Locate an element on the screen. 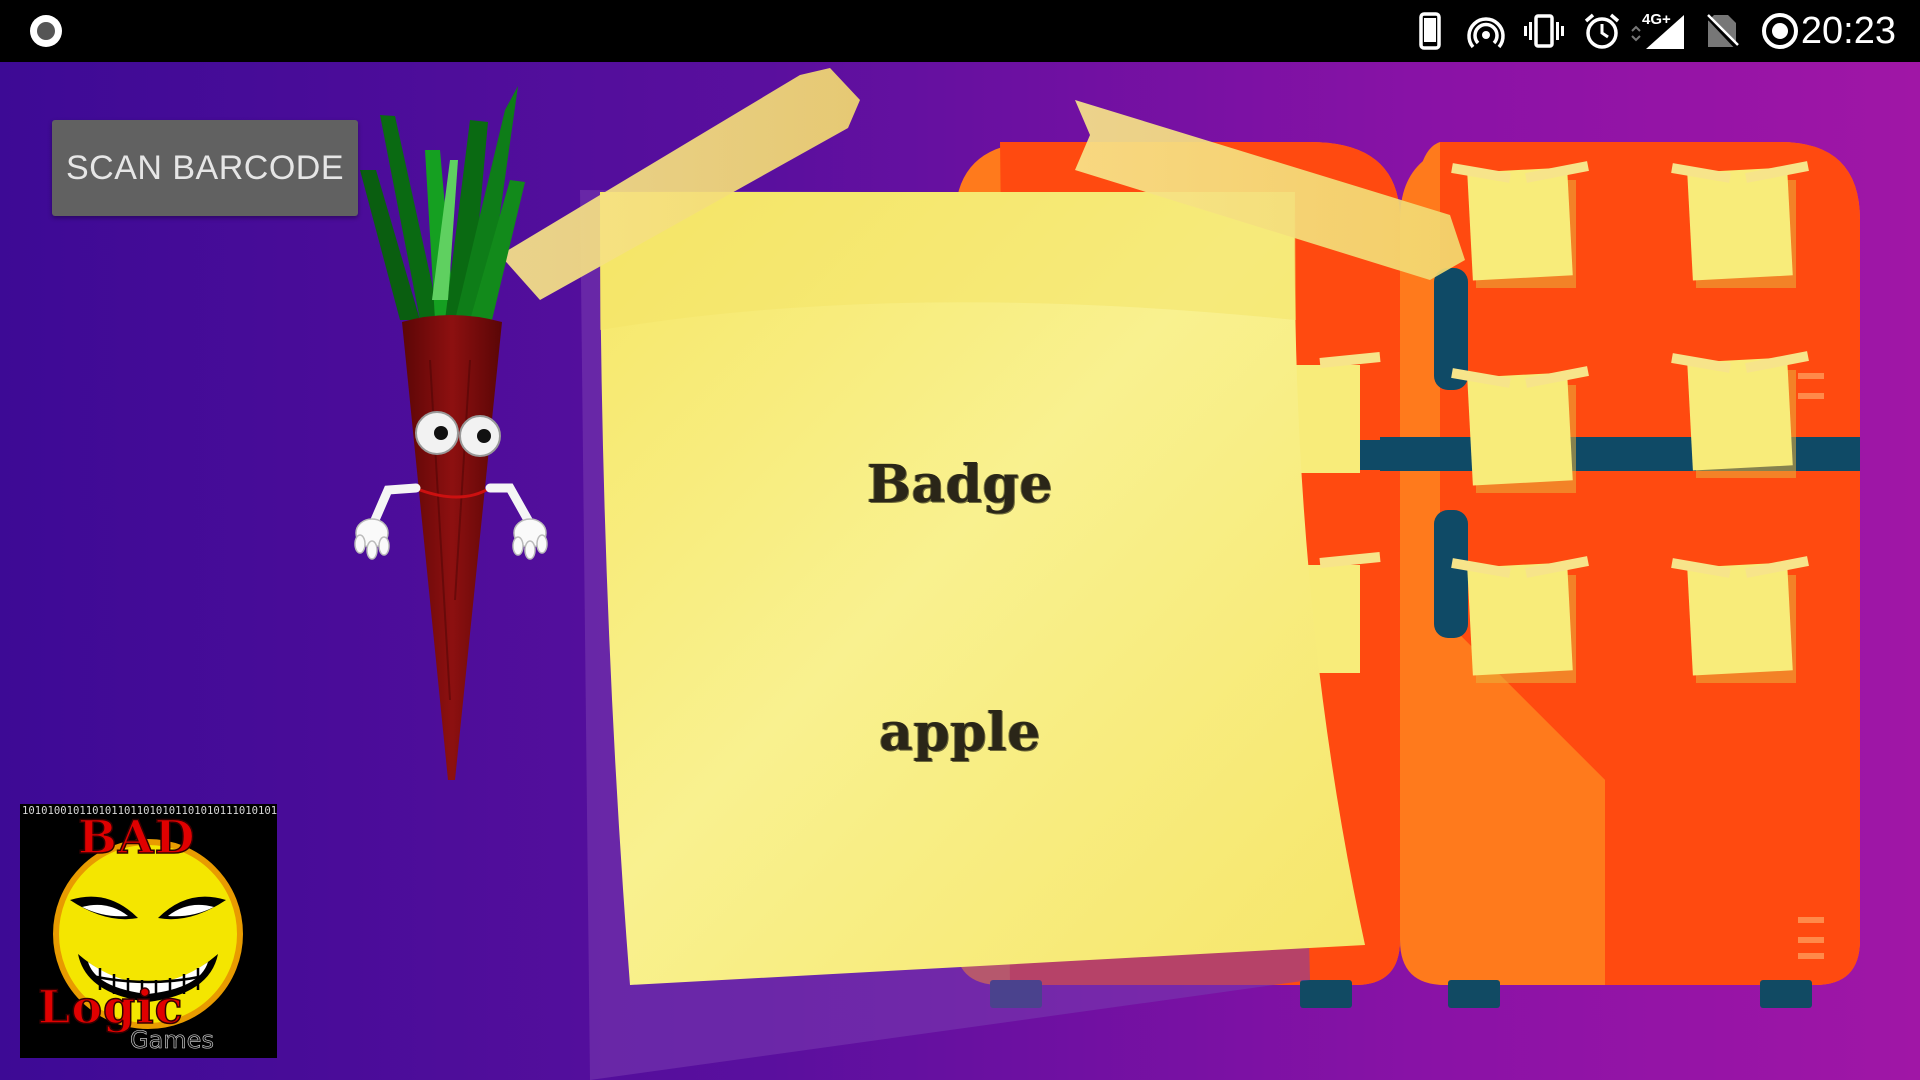 The height and width of the screenshot is (1080, 1920). logo-text-games: Games is located at coordinates (172, 1040).